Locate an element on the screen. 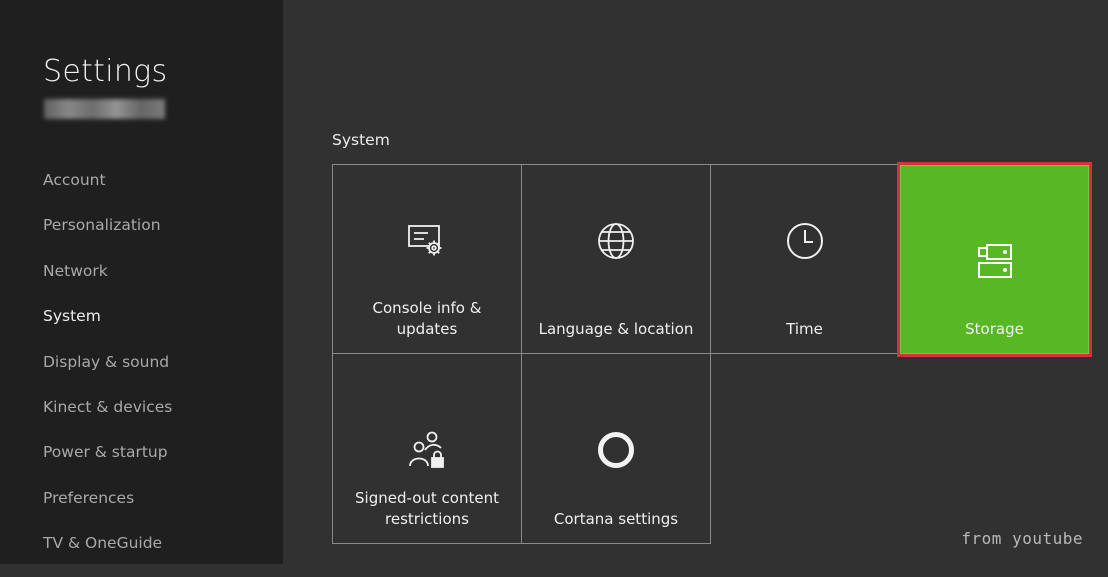  tile-storage: Storage is located at coordinates (994, 259).